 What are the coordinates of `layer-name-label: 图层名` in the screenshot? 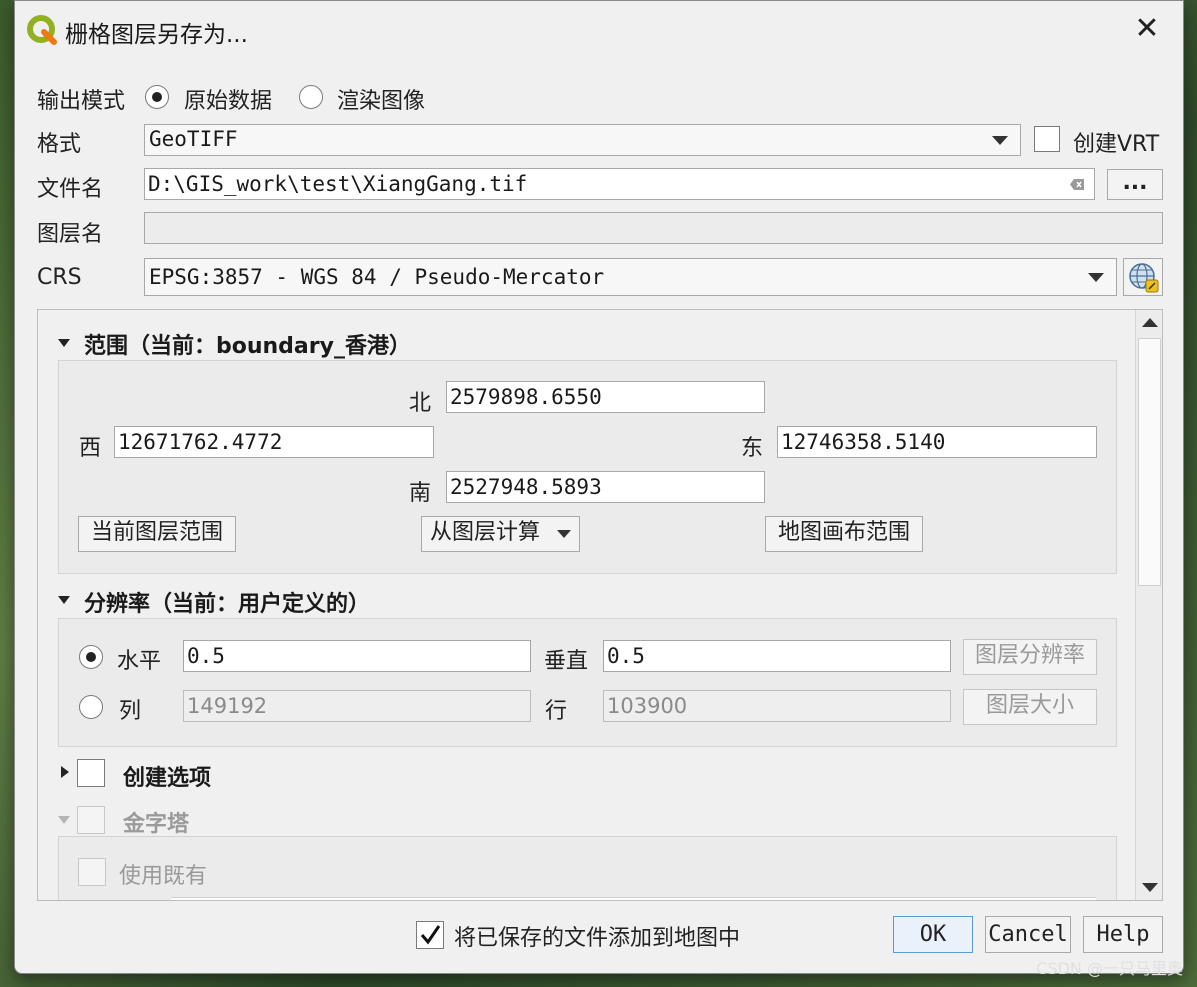 It's located at (70, 234).